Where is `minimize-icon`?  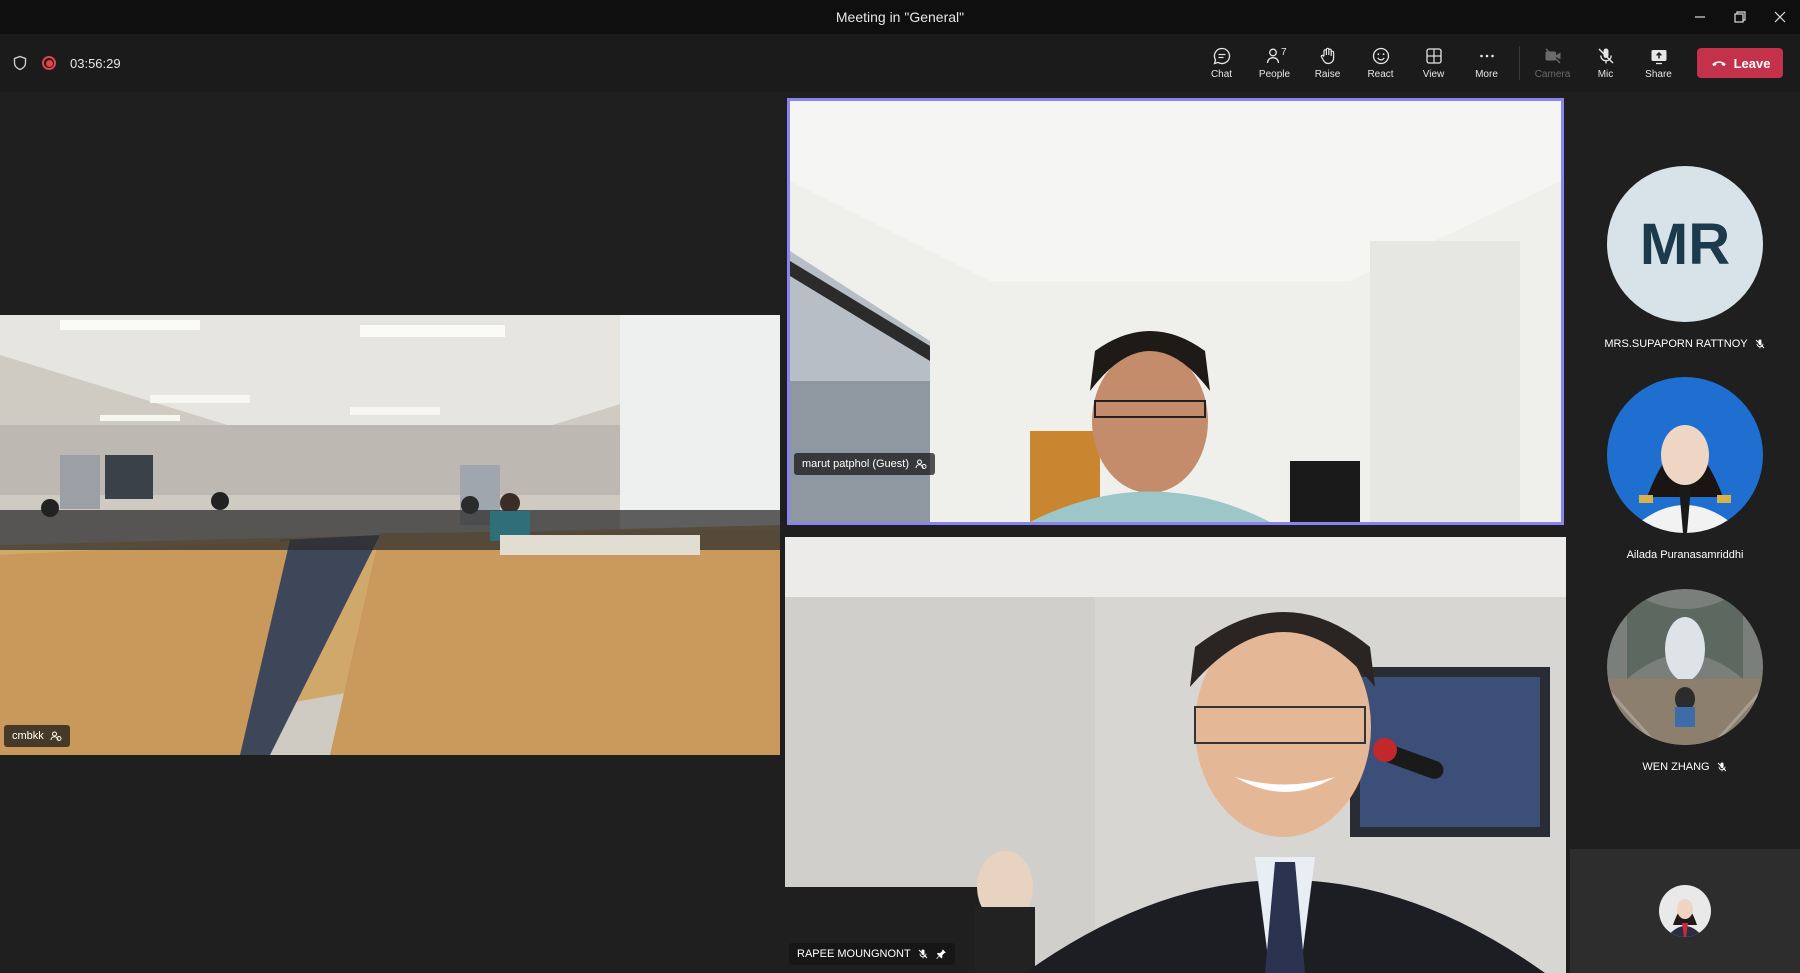
minimize-icon is located at coordinates (1700, 17).